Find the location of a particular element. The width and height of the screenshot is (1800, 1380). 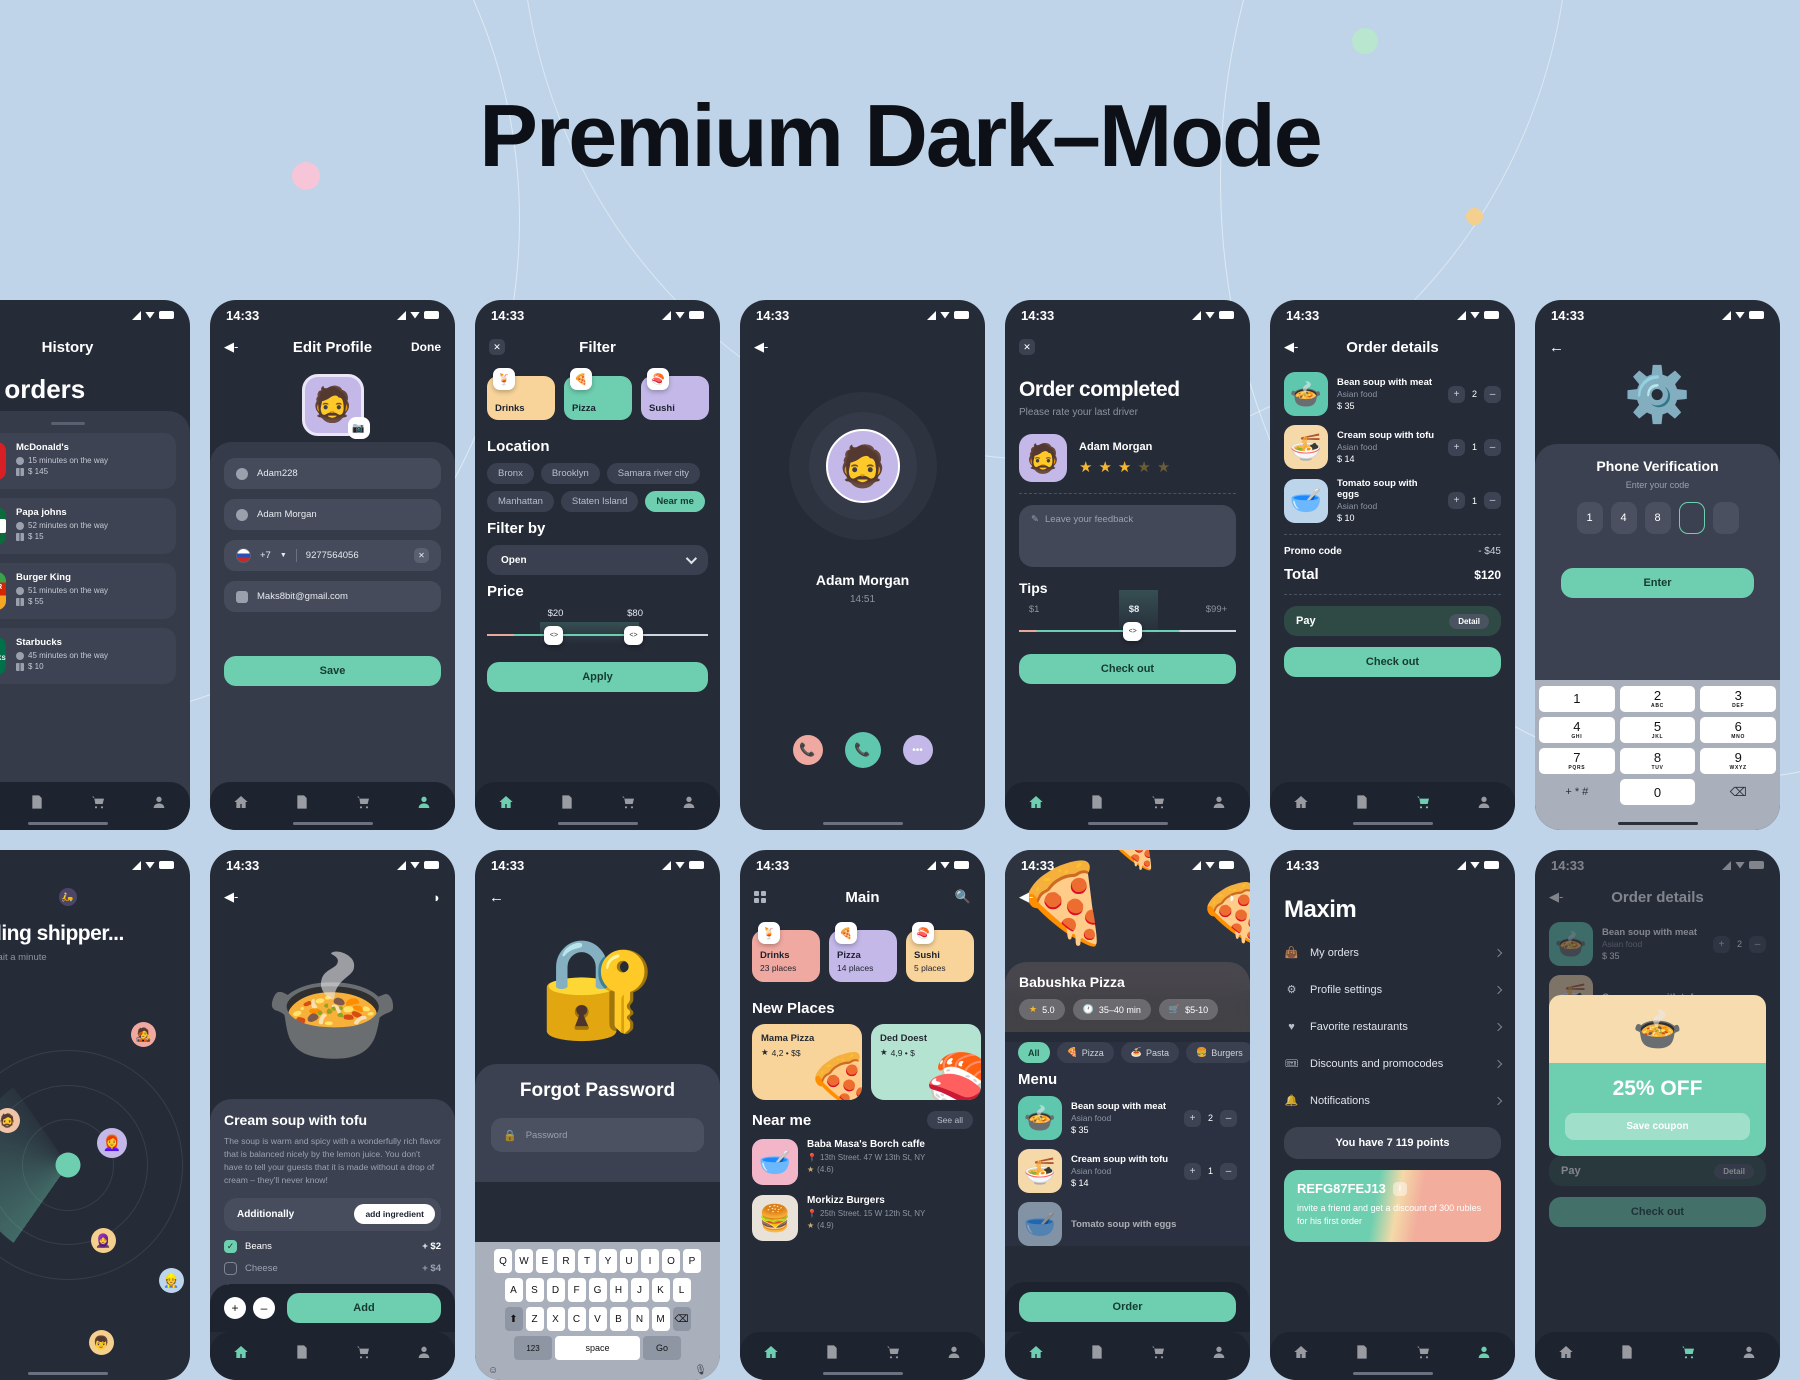

tag-burgers: 🍔 Burgers is located at coordinates (1217, 1052).